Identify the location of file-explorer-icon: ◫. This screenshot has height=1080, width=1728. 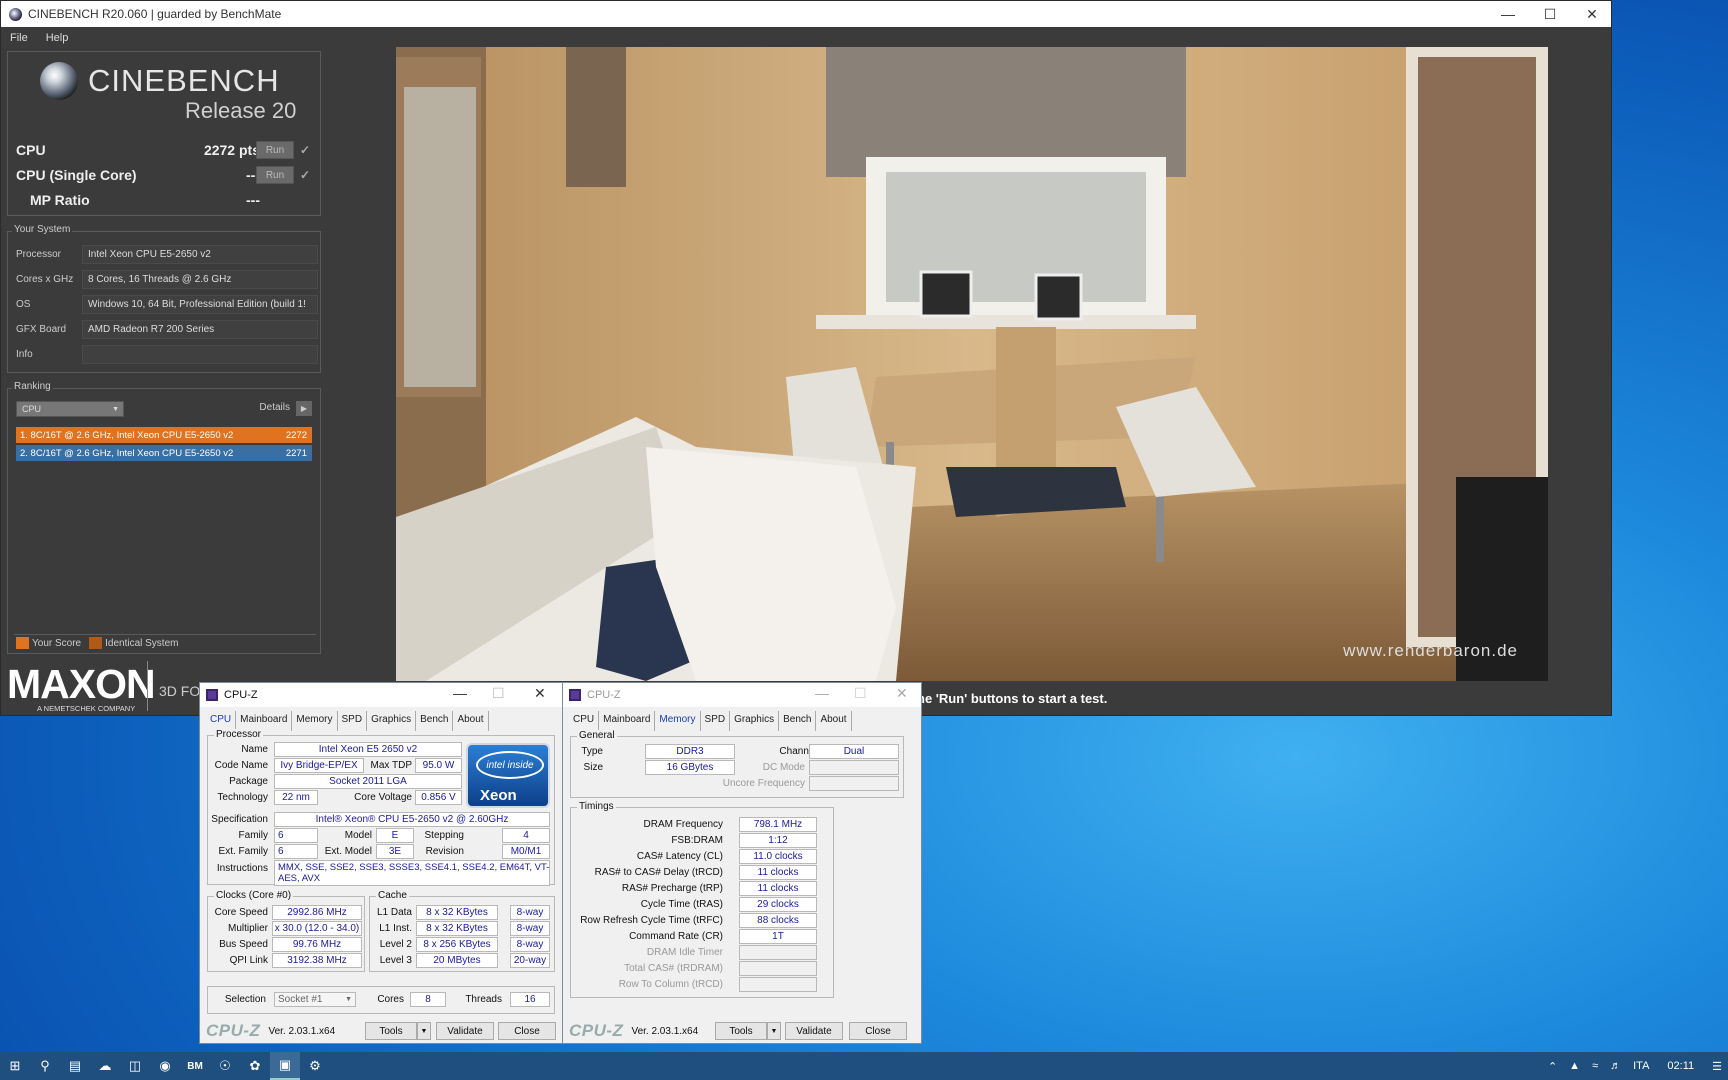
(135, 1066).